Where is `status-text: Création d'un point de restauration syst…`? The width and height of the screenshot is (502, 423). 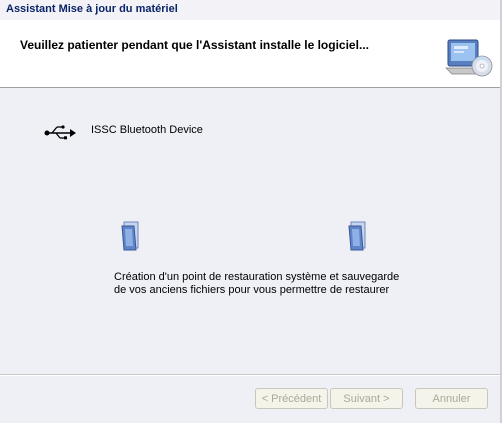
status-text: Création d'un point de restauration syst… is located at coordinates (264, 284).